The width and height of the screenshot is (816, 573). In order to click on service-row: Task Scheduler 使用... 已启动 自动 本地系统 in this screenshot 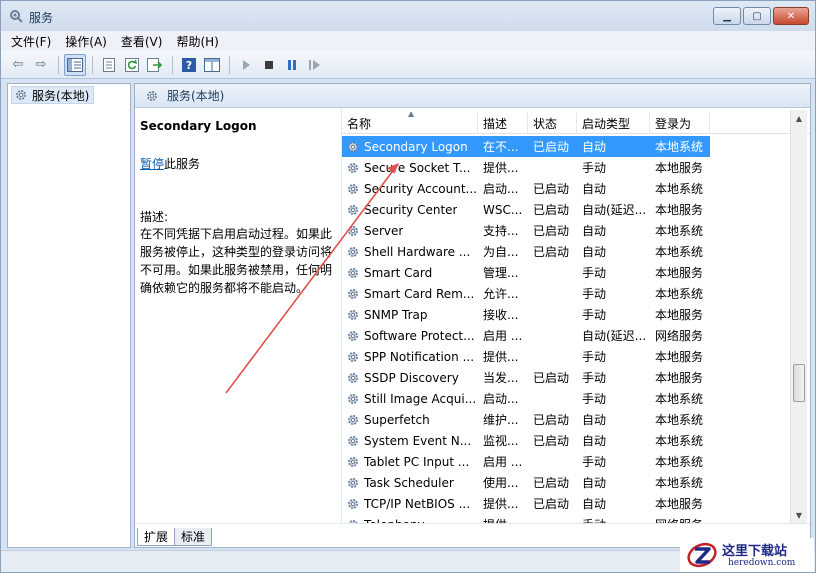, I will do `click(576, 482)`.